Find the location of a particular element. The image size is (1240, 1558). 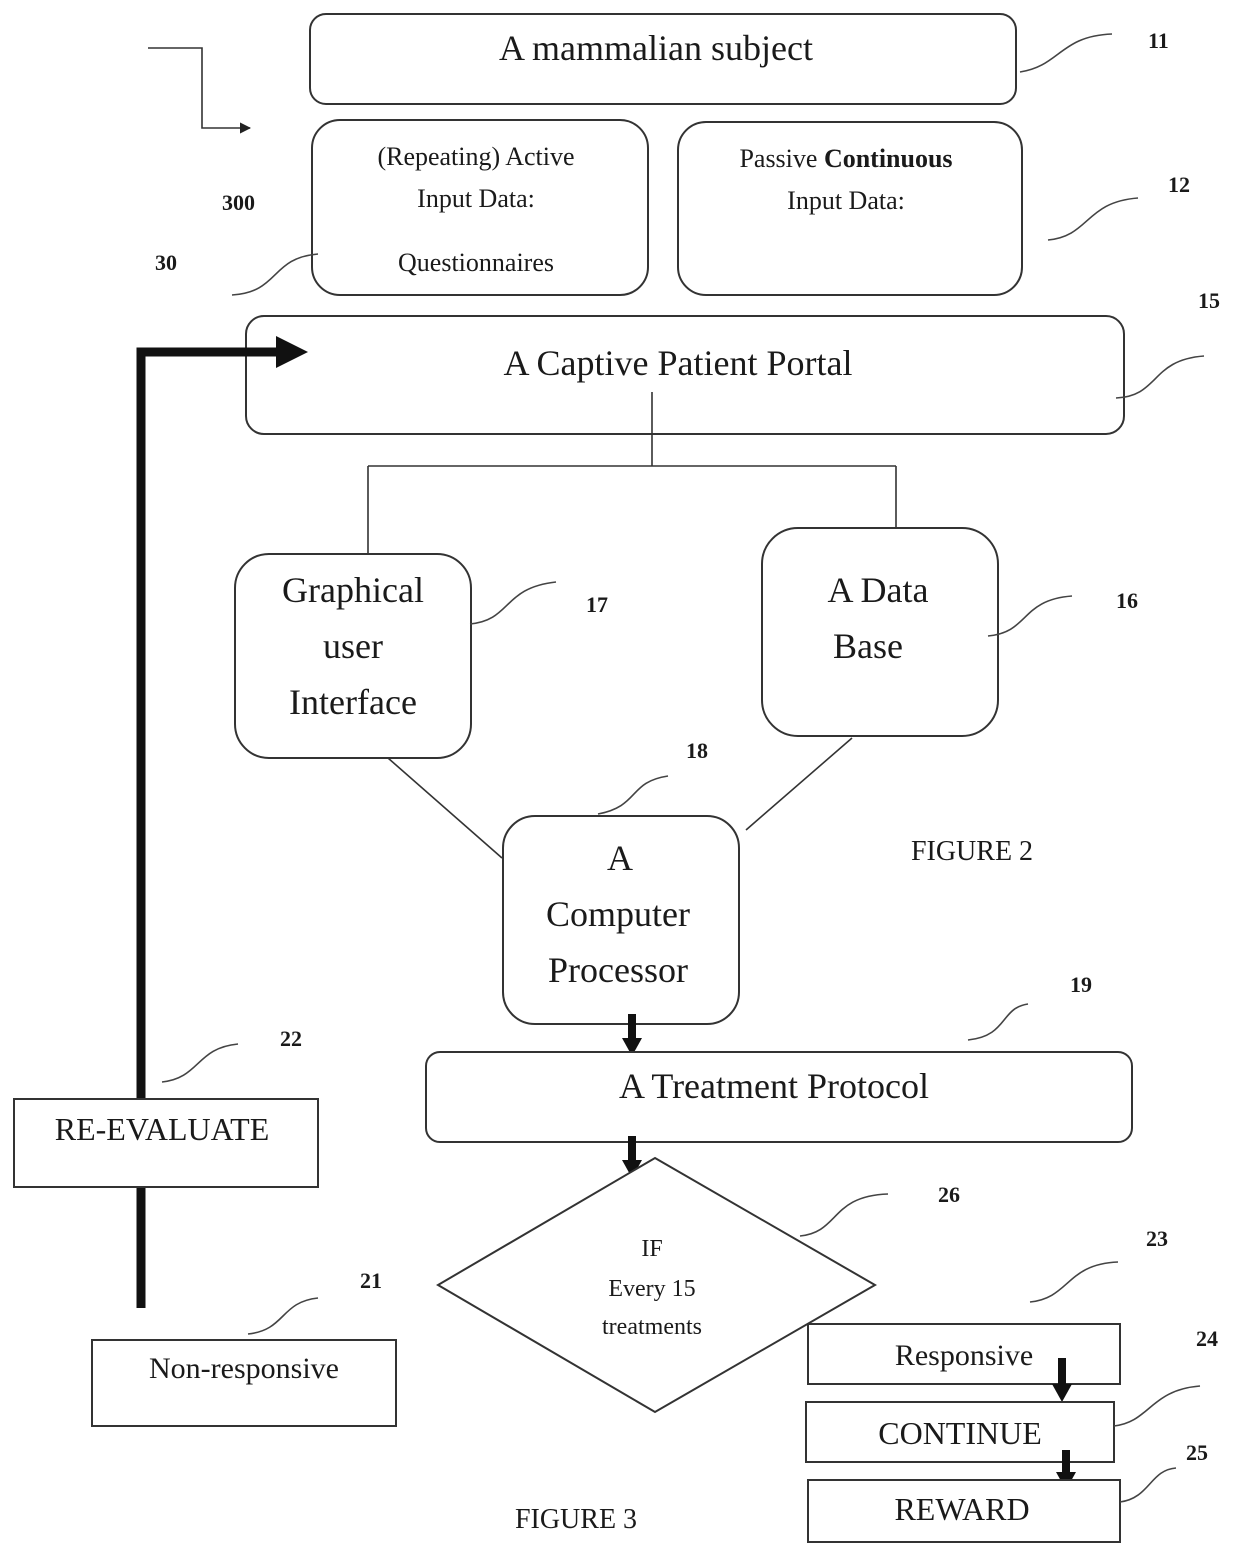

entry-arrow is located at coordinates (200, 90).